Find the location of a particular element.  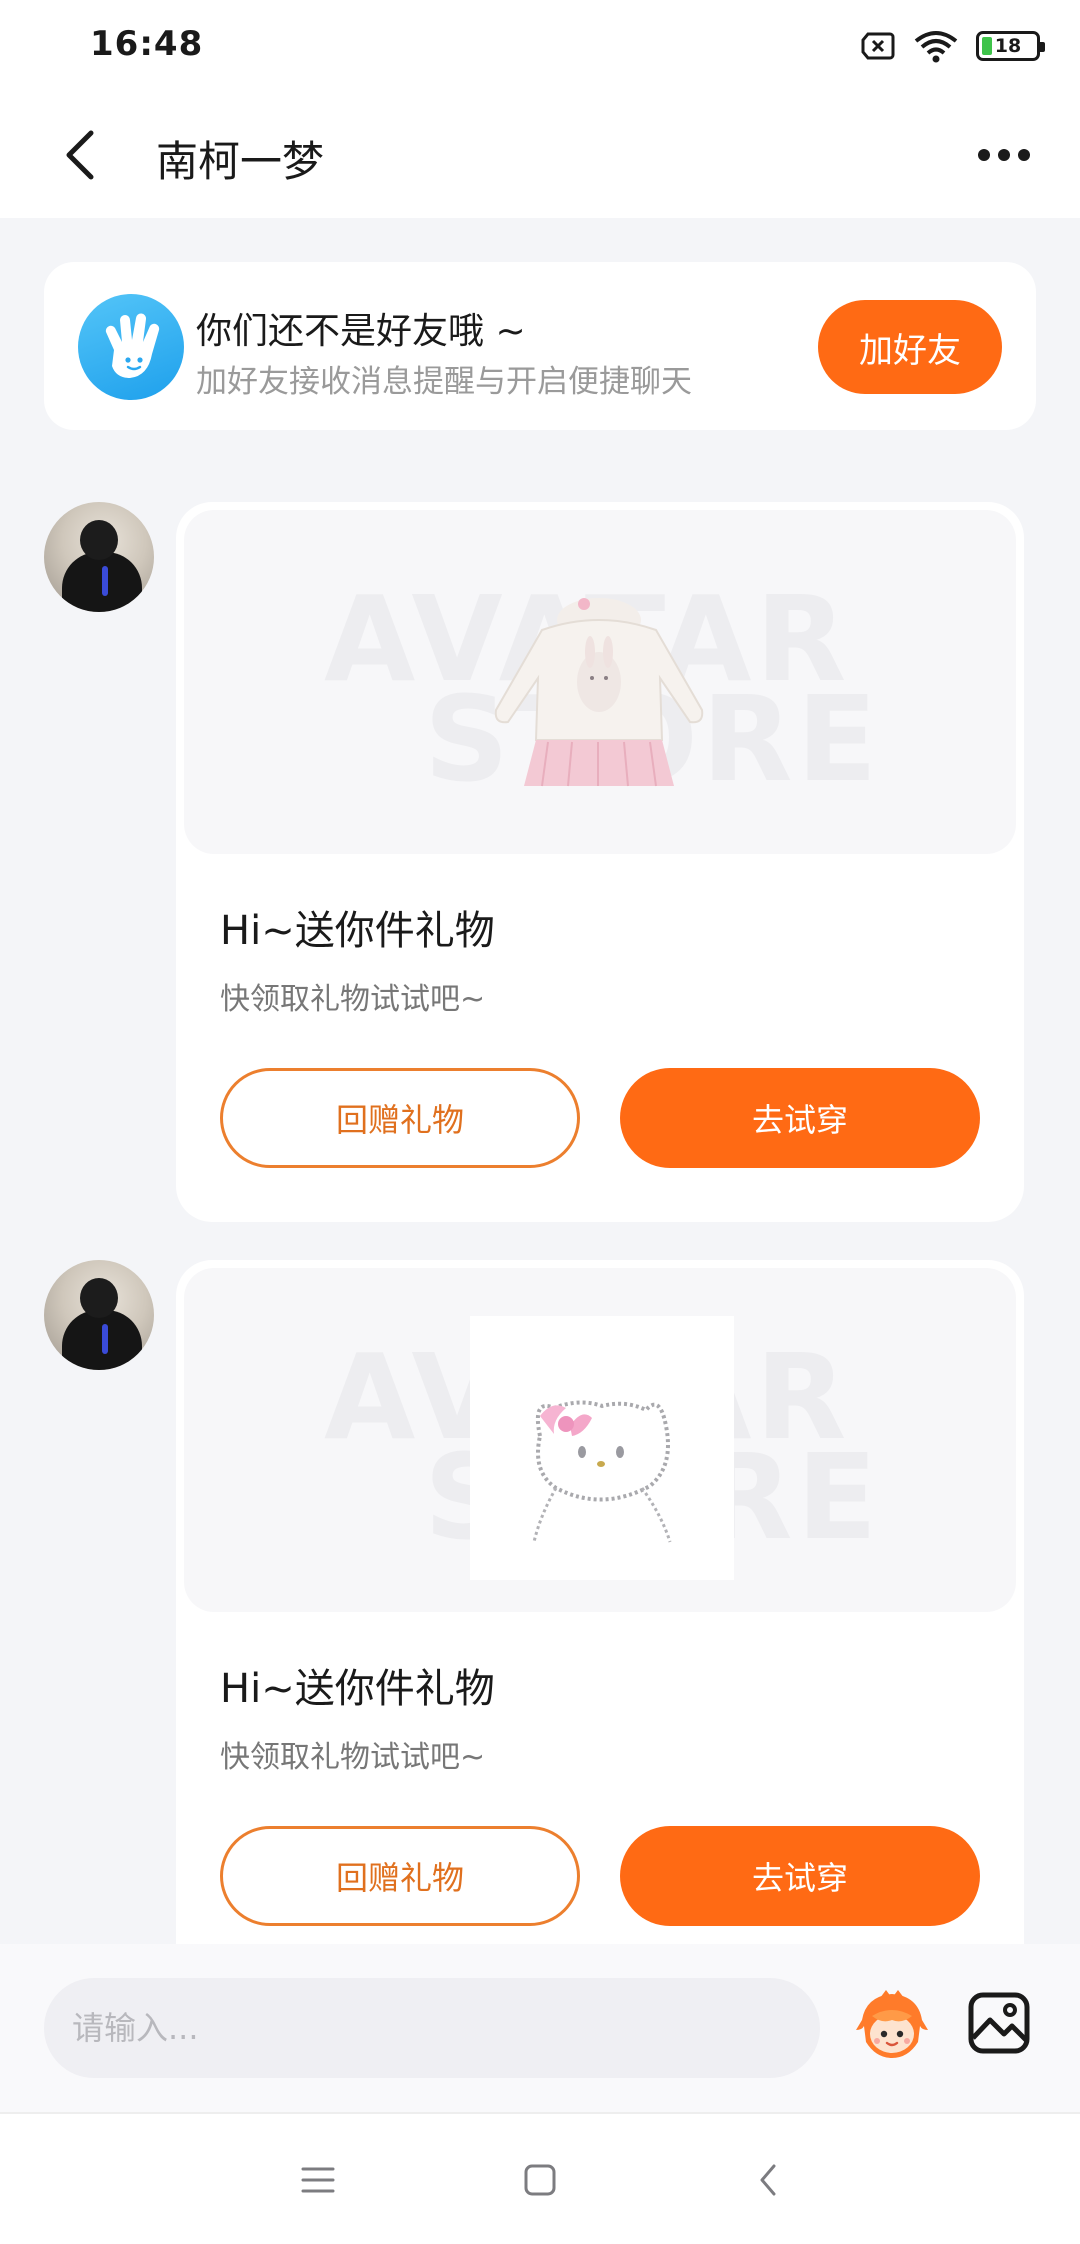

battery-icon: 18 is located at coordinates (1010, 46).